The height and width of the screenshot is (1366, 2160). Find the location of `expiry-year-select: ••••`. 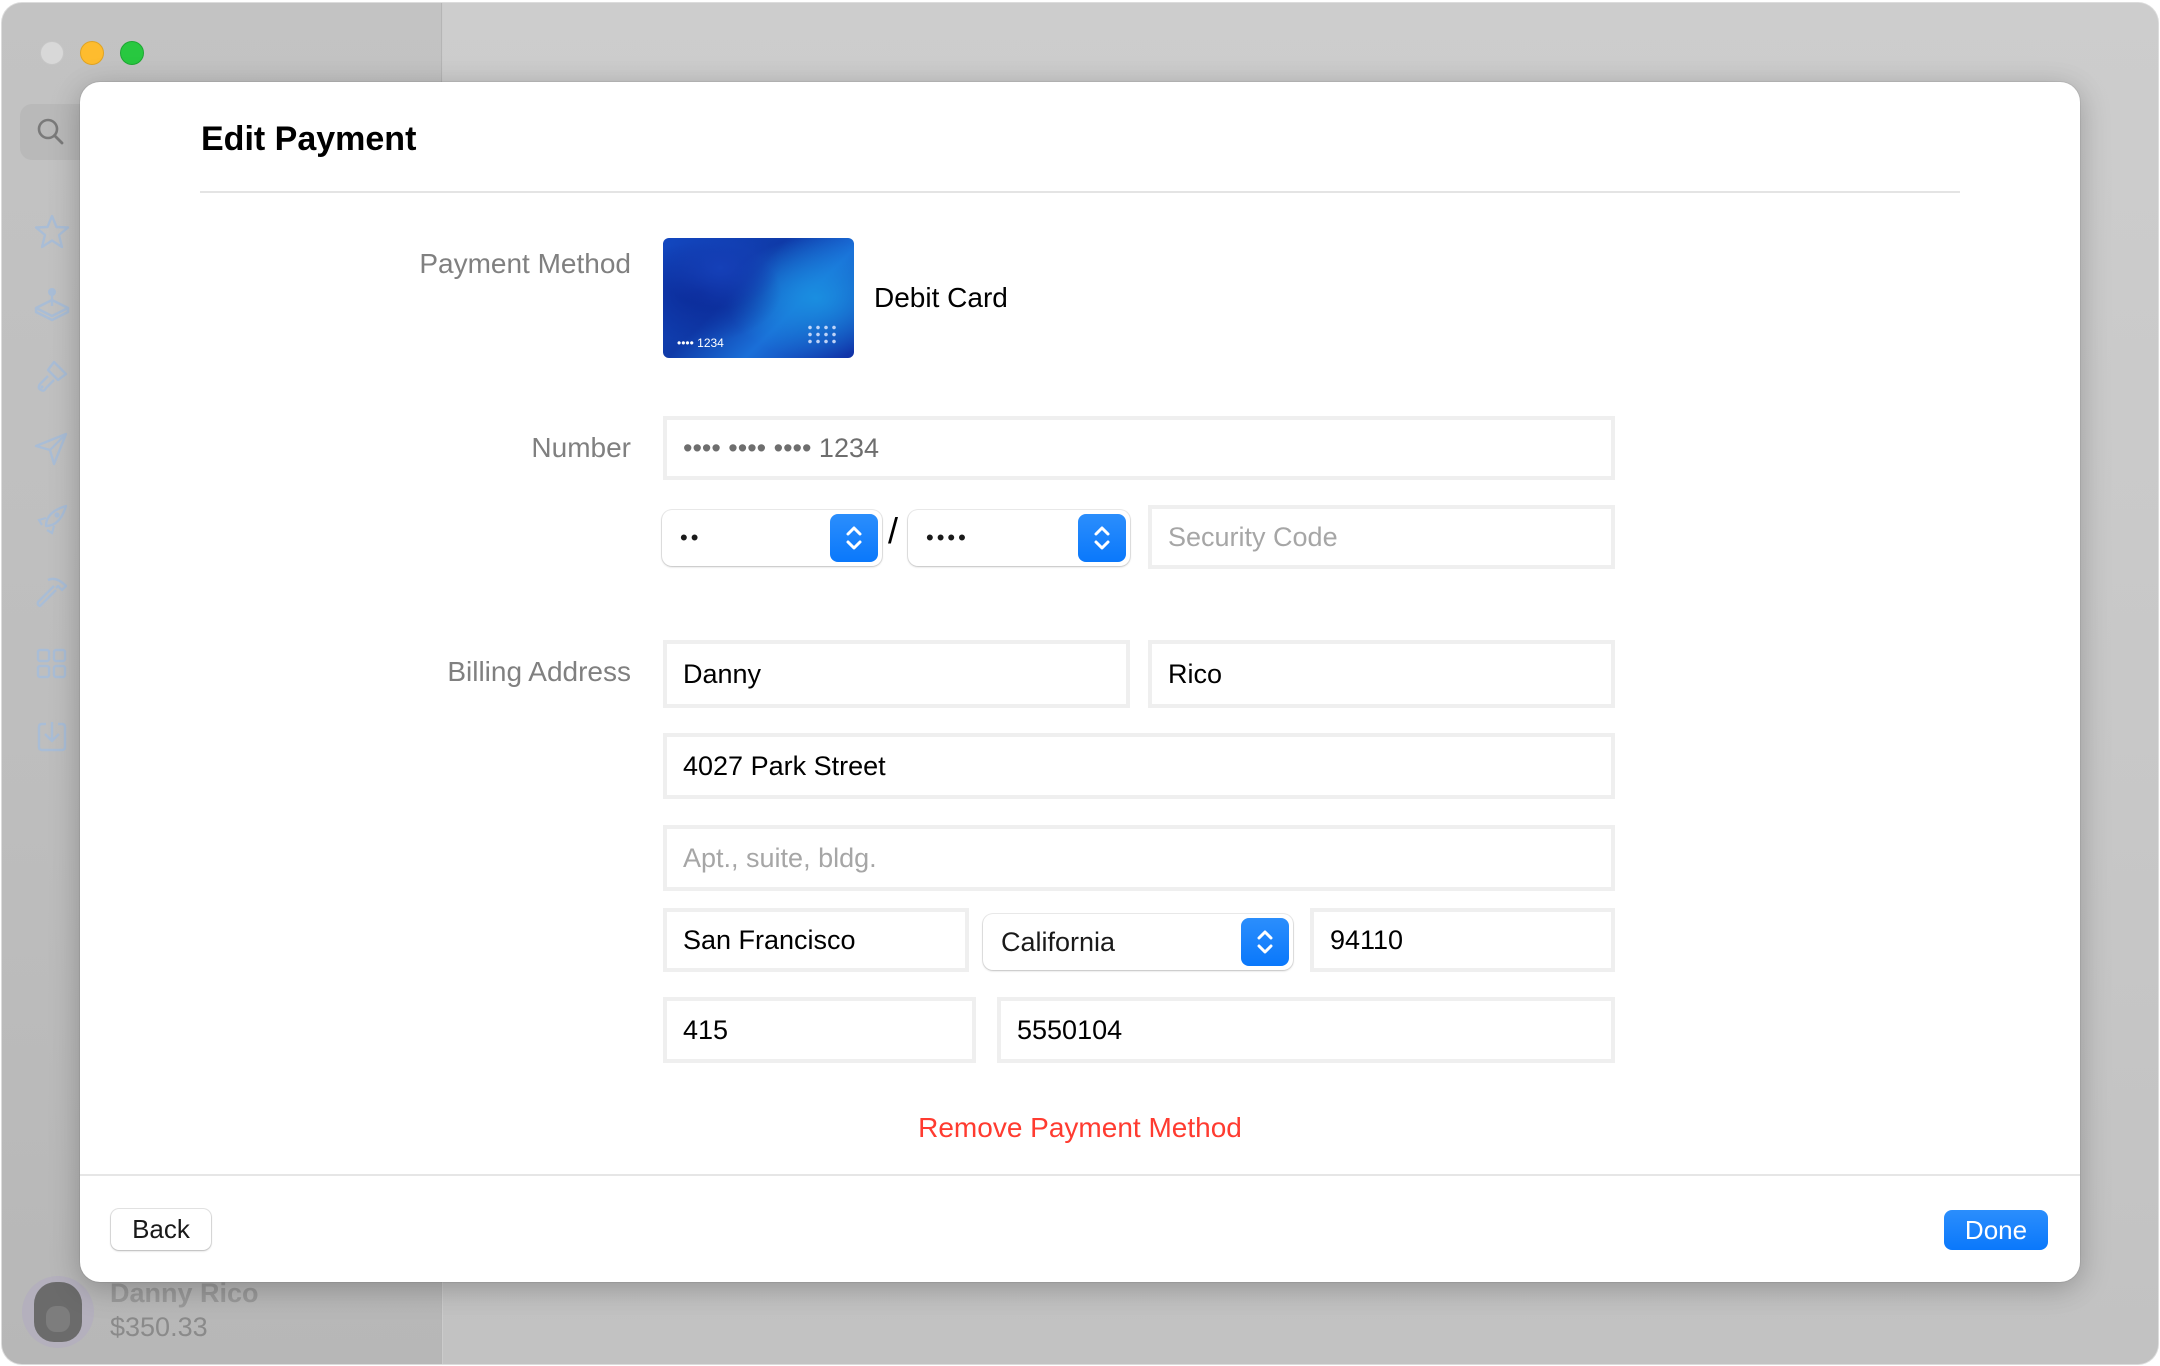

expiry-year-select: •••• is located at coordinates (1019, 538).